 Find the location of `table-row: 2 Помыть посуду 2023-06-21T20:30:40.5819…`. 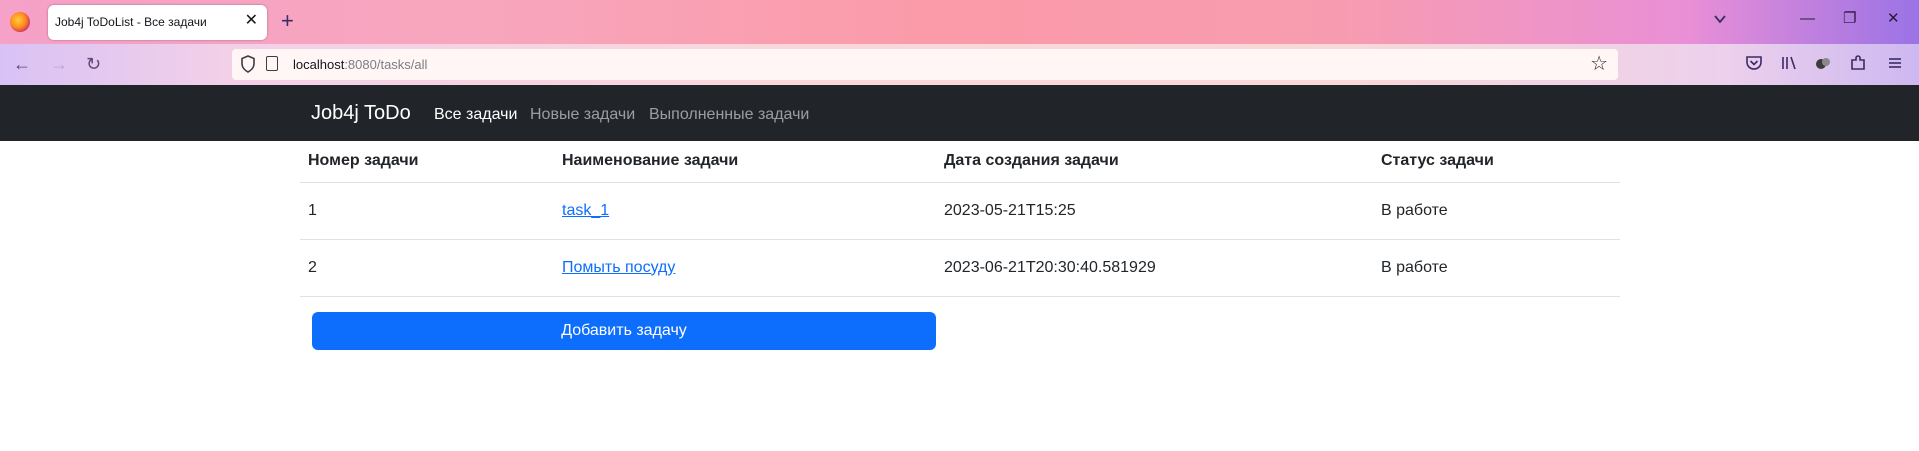

table-row: 2 Помыть посуду 2023-06-21T20:30:40.5819… is located at coordinates (960, 268).